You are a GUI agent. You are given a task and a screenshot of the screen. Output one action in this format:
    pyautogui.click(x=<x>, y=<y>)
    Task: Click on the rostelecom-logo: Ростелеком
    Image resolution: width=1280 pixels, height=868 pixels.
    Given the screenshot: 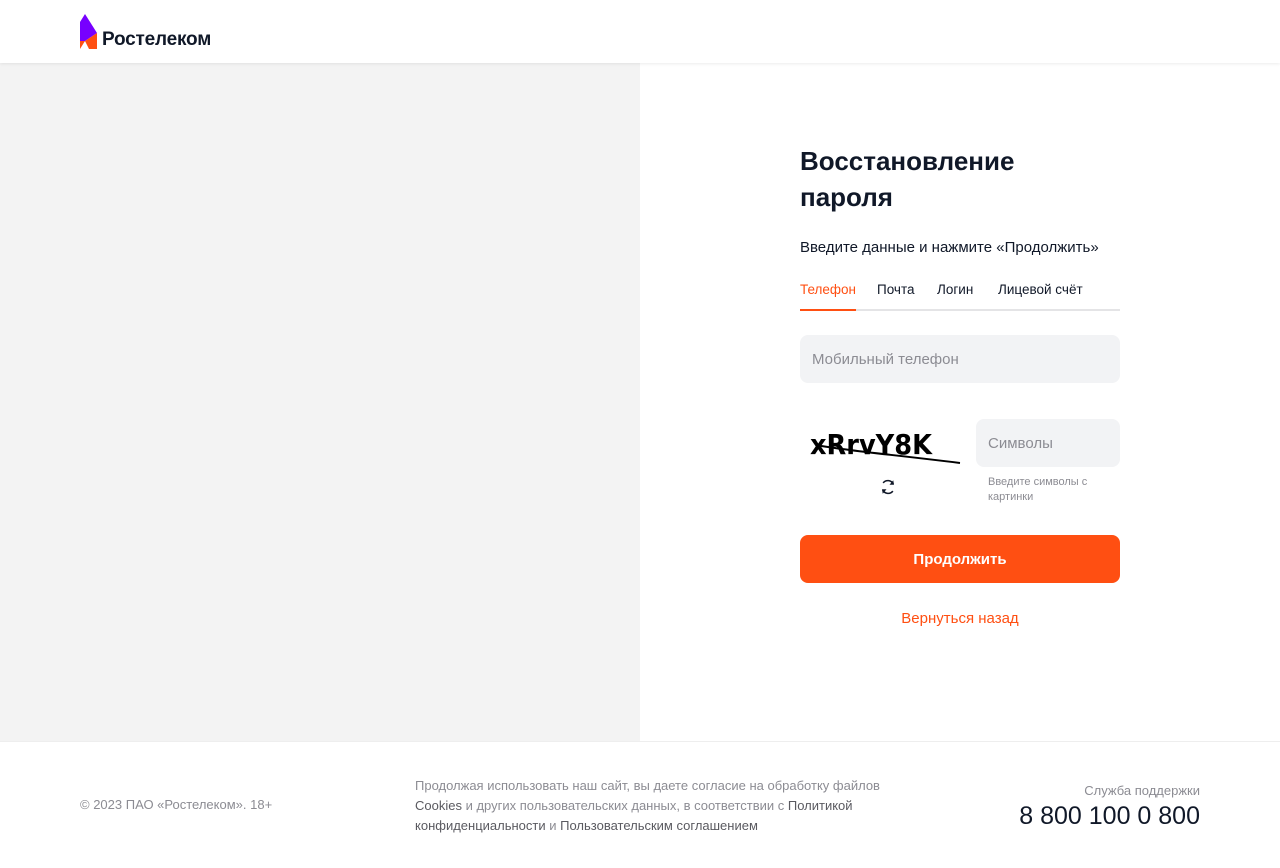 What is the action you would take?
    pyautogui.click(x=145, y=32)
    